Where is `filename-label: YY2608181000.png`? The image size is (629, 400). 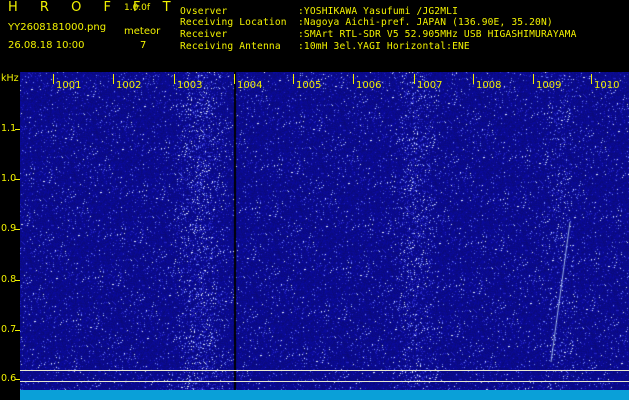 filename-label: YY2608181000.png is located at coordinates (57, 27).